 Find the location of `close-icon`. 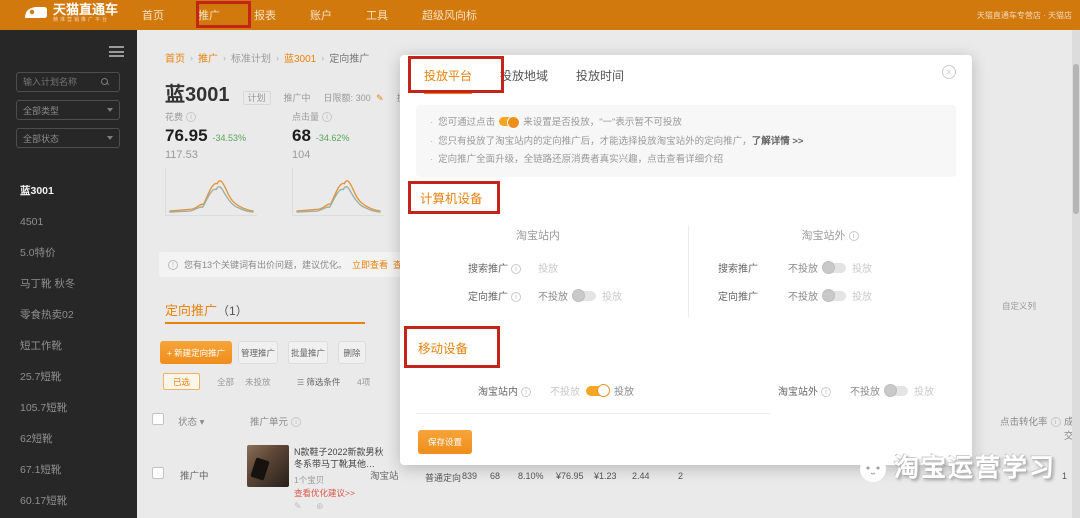

close-icon is located at coordinates (949, 72).